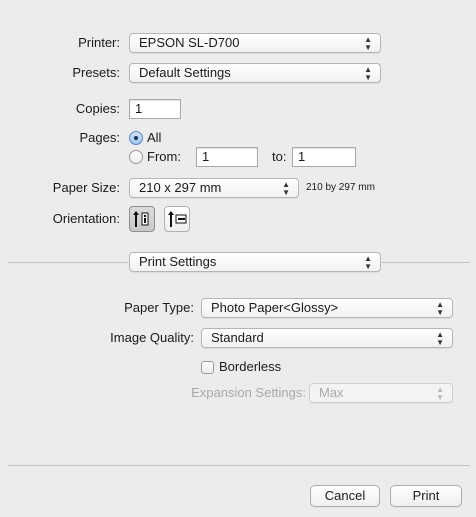 The image size is (476, 517). I want to click on pages-from-label: From:, so click(164, 156).